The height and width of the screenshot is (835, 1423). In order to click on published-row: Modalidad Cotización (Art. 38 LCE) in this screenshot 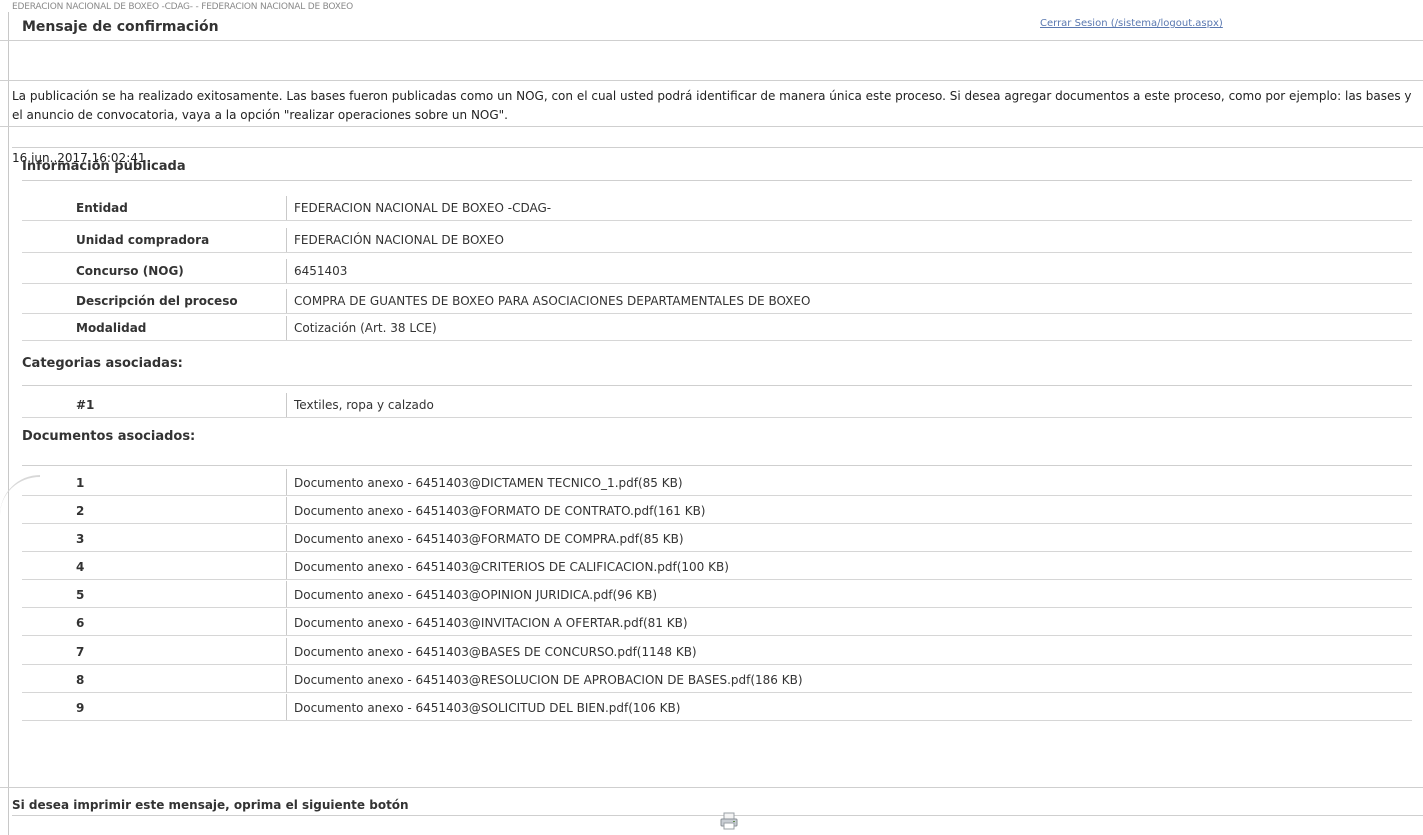, I will do `click(717, 328)`.